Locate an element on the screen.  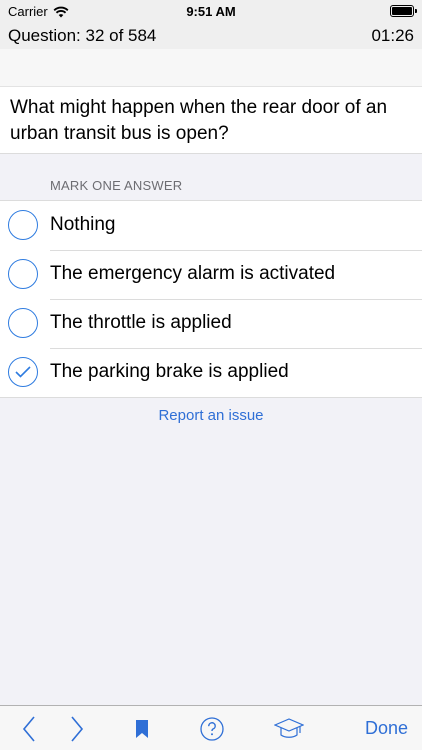
answer-label: Nothing is located at coordinates (83, 224).